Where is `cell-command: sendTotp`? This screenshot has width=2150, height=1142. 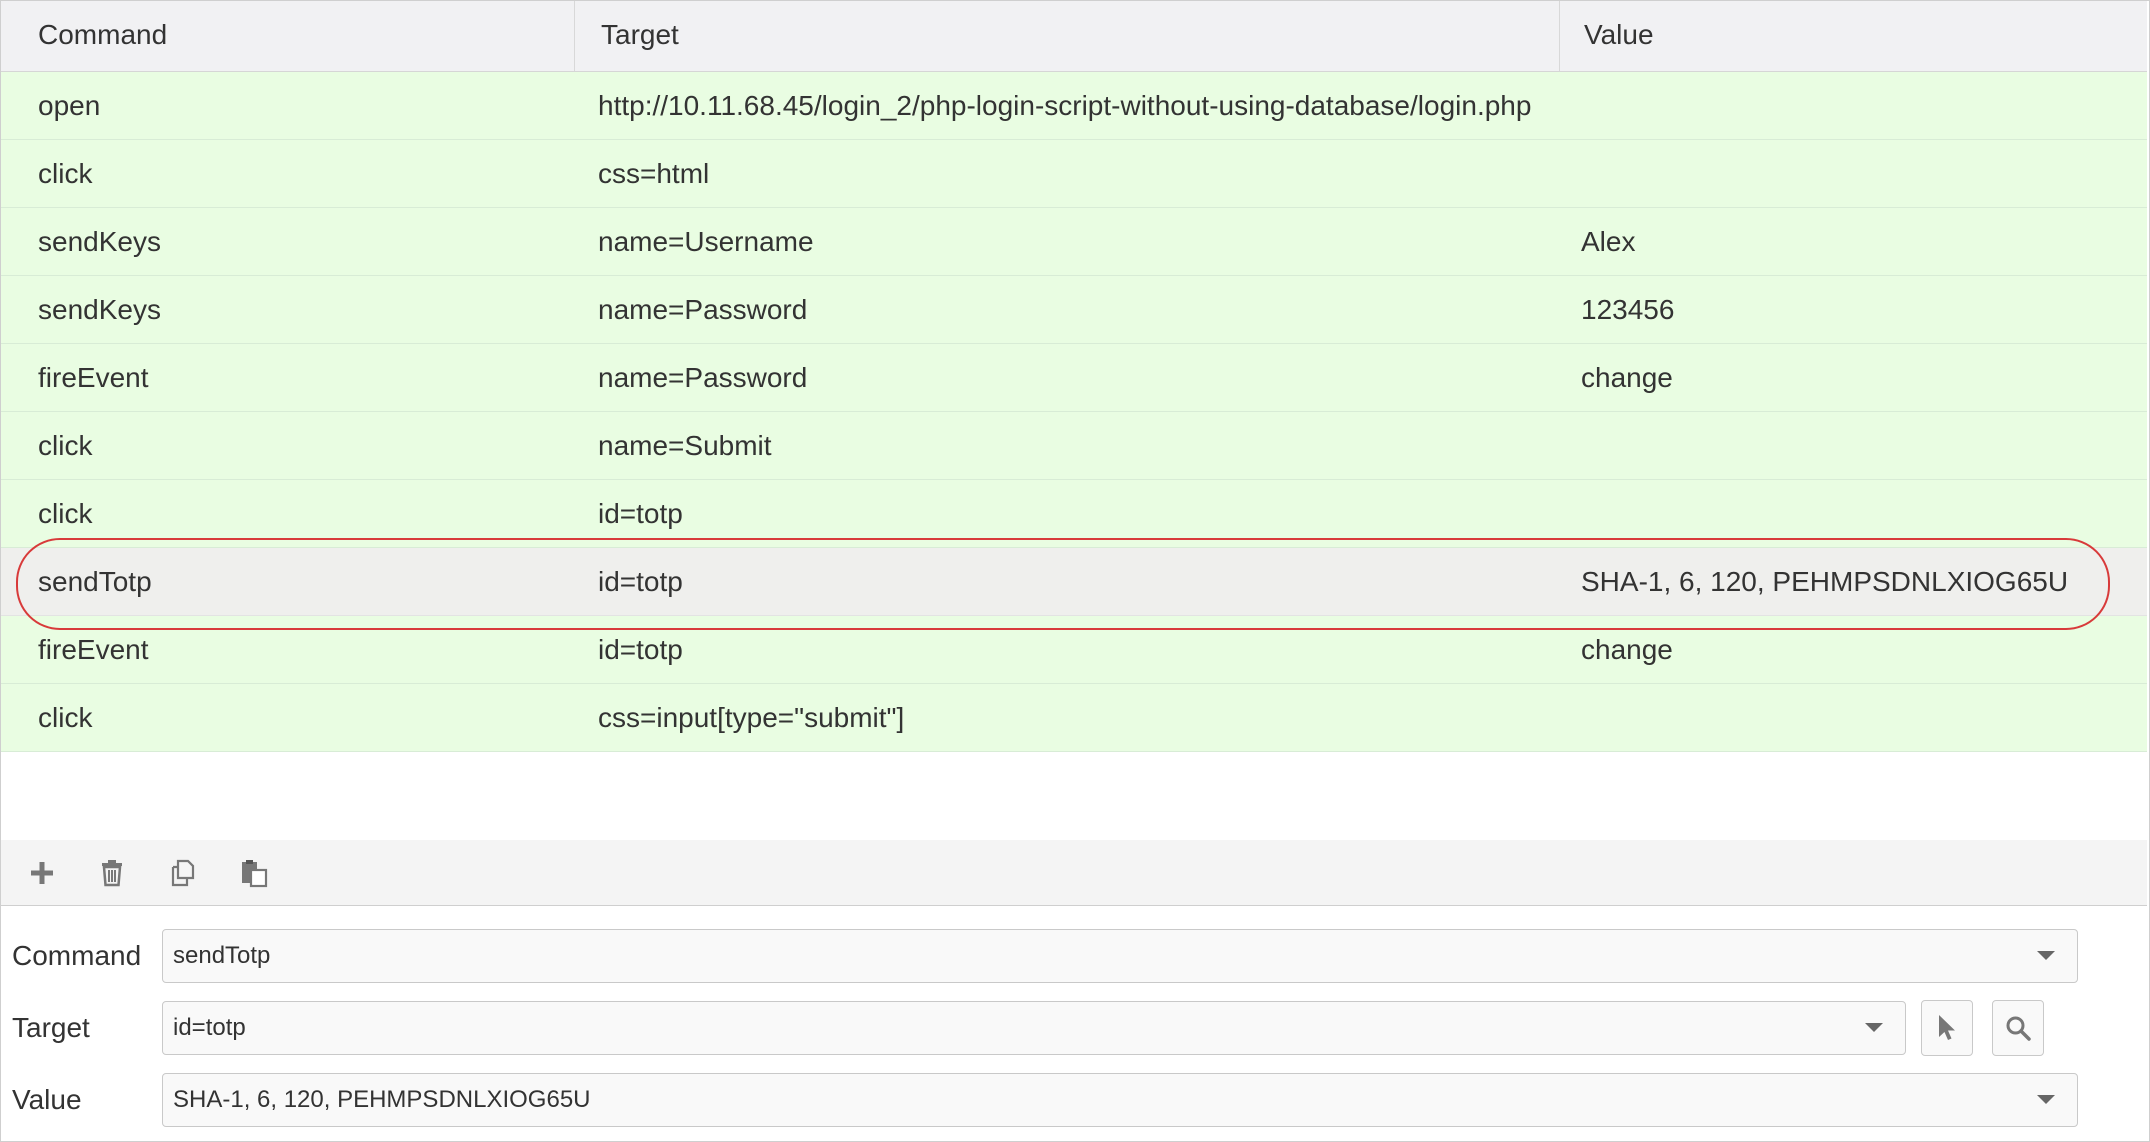
cell-command: sendTotp is located at coordinates (95, 581).